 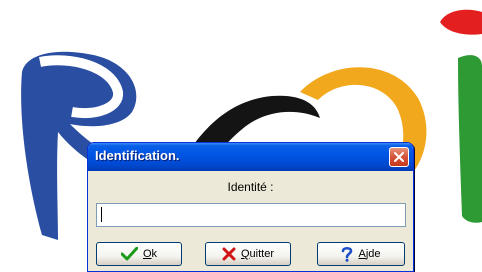 I want to click on logo-red-dot, so click(x=461, y=22).